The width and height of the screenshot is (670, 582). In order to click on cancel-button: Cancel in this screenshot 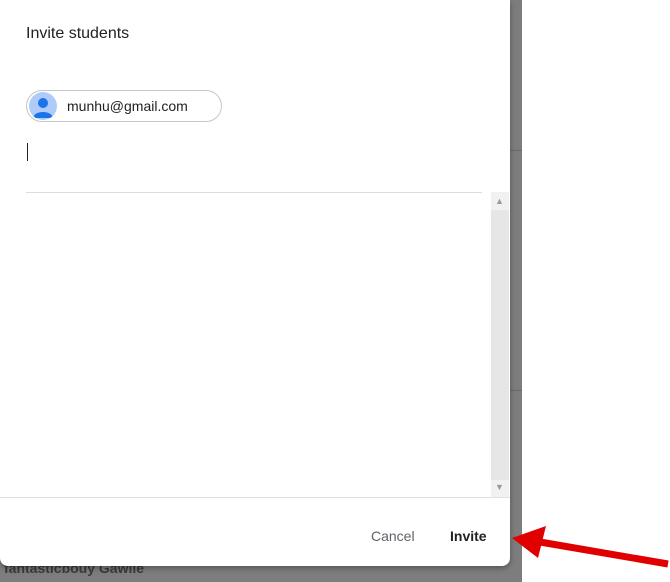, I will do `click(393, 536)`.